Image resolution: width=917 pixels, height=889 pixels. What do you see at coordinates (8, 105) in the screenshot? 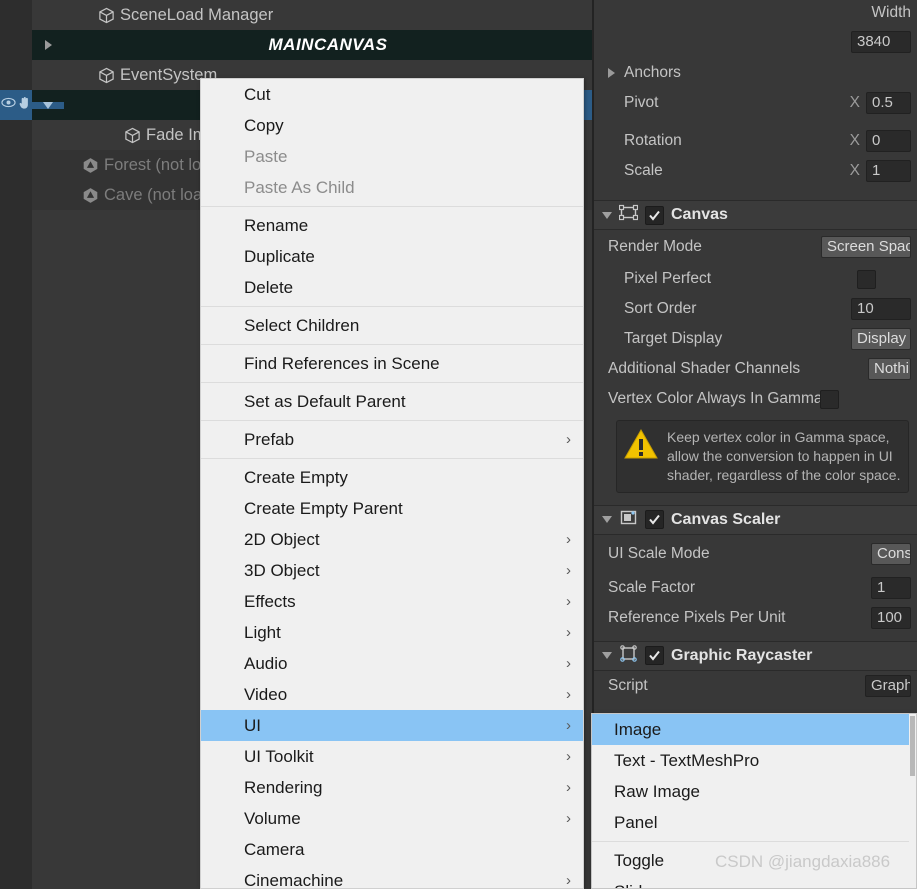
I see `eye-icon` at bounding box center [8, 105].